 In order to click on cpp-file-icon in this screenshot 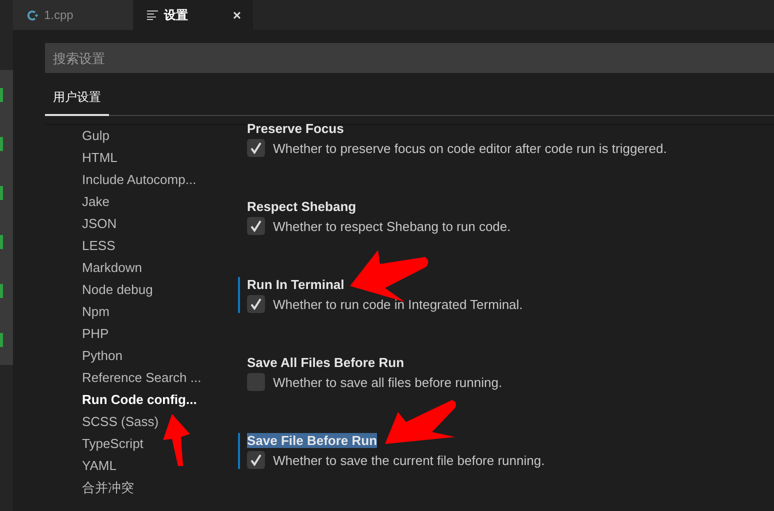, I will do `click(32, 15)`.